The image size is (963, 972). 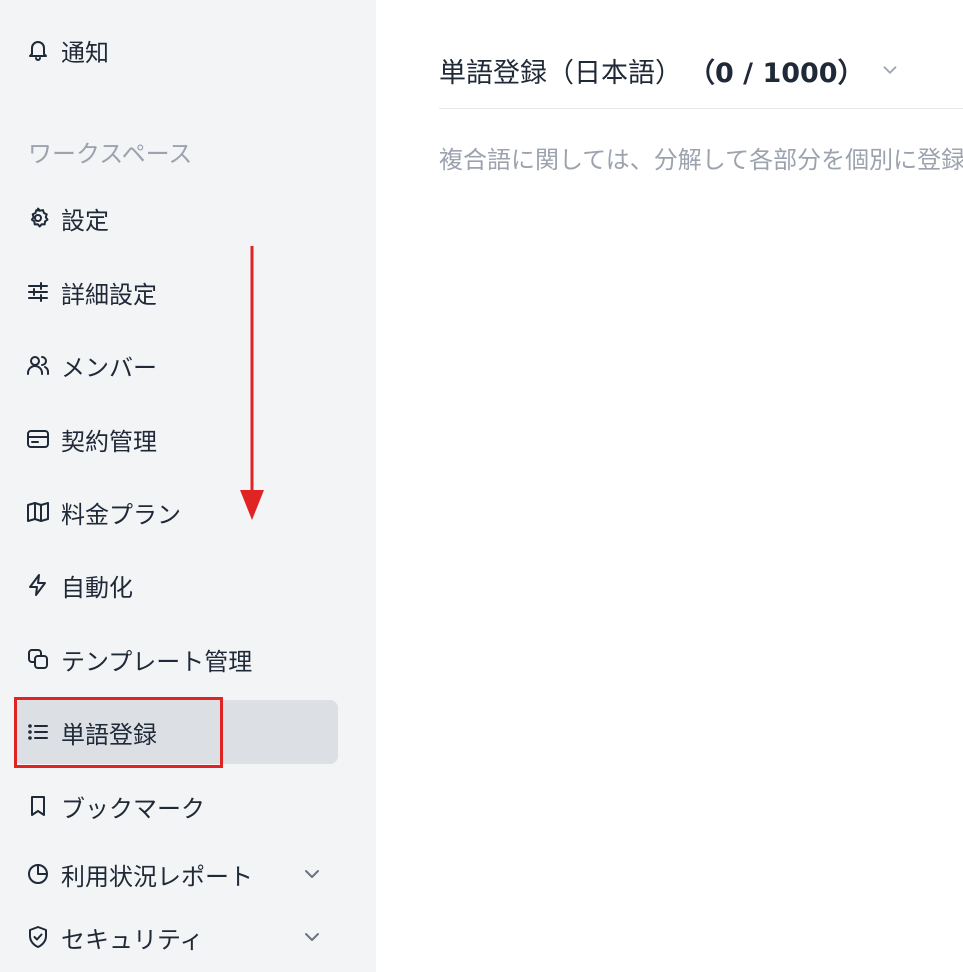 I want to click on sidebar-item-bookmark: ブックマーク, so click(x=176, y=806).